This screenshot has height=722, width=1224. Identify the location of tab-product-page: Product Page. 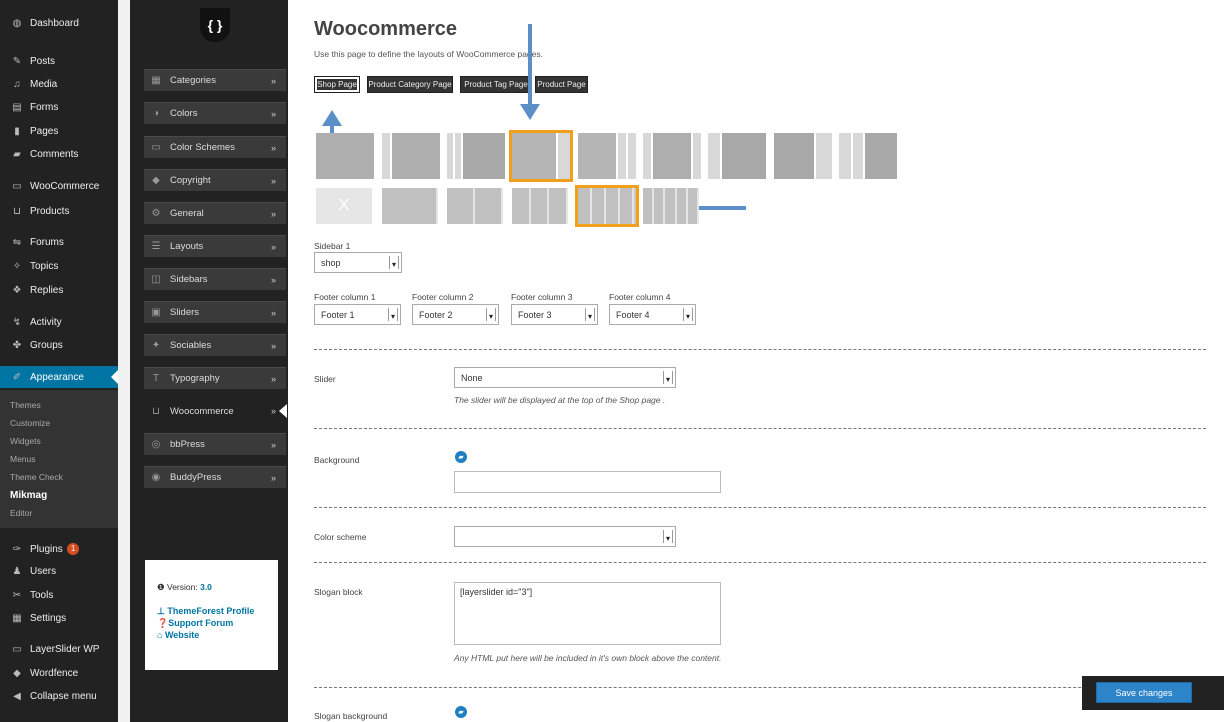
(561, 84).